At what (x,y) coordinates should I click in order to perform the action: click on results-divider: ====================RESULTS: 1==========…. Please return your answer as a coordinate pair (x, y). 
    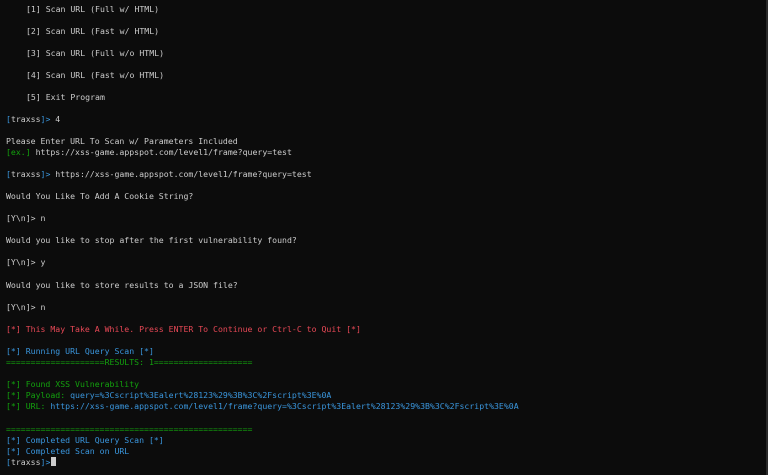
    Looking at the image, I should click on (129, 362).